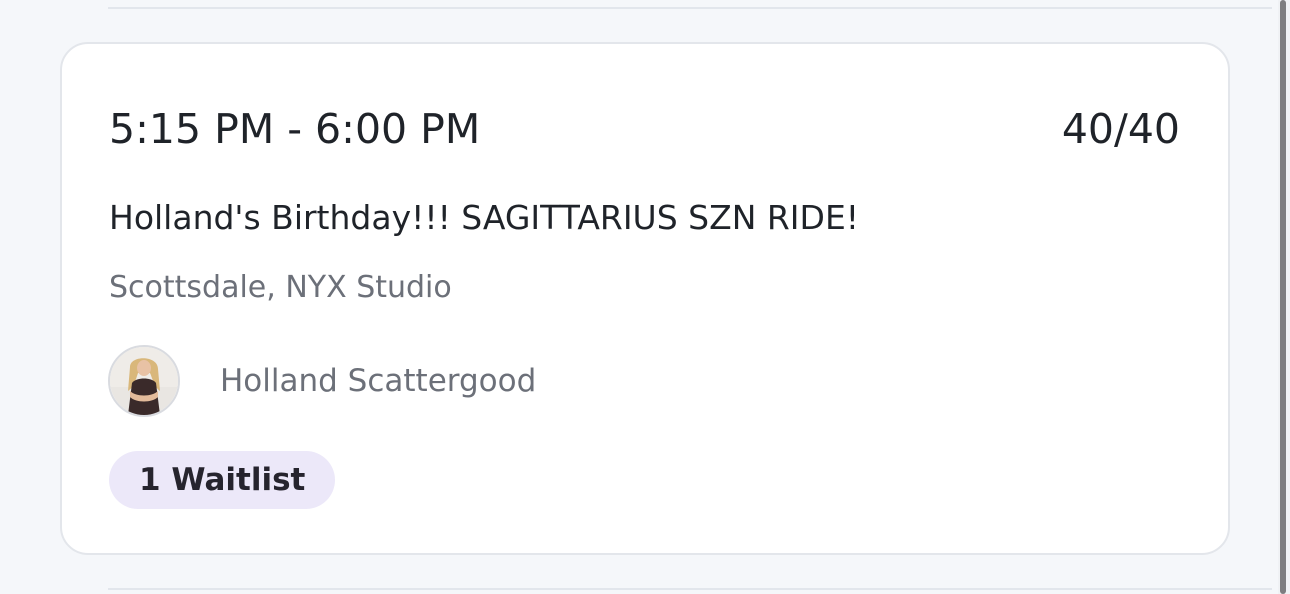  Describe the element at coordinates (280, 287) in the screenshot. I see `class-location: Scottsdale, NYX Studio` at that location.